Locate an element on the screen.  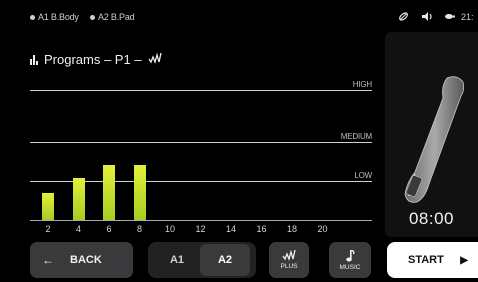
x-tick-label: 14 is located at coordinates (230, 229).